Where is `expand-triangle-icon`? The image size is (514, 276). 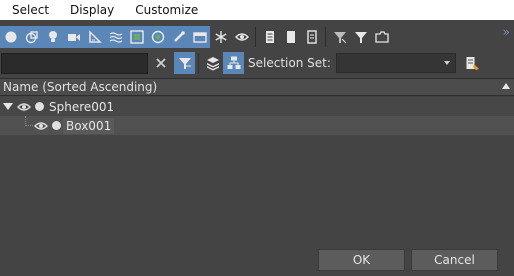
expand-triangle-icon is located at coordinates (8, 106).